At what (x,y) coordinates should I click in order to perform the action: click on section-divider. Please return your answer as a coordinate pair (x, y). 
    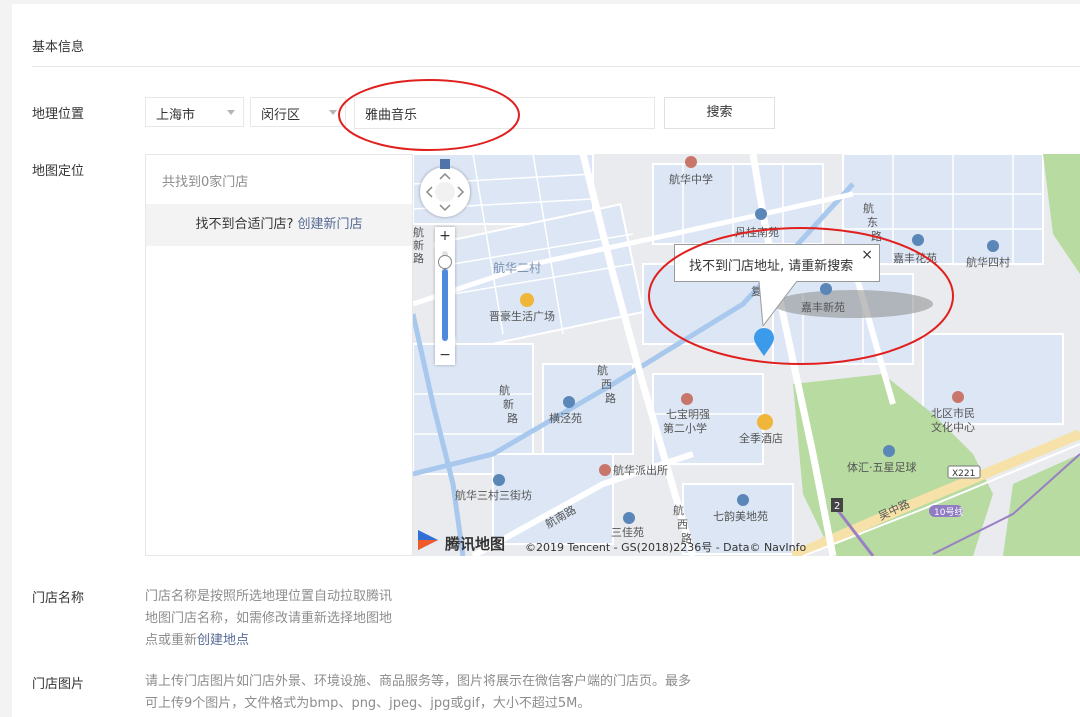
    Looking at the image, I should click on (556, 66).